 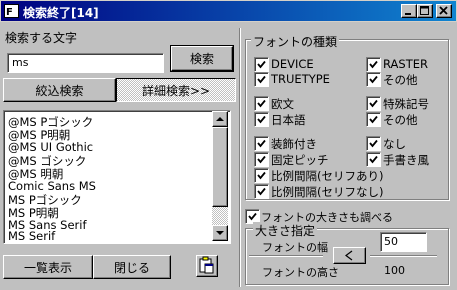 I want to click on checkbox-truetype, so click(x=261, y=79).